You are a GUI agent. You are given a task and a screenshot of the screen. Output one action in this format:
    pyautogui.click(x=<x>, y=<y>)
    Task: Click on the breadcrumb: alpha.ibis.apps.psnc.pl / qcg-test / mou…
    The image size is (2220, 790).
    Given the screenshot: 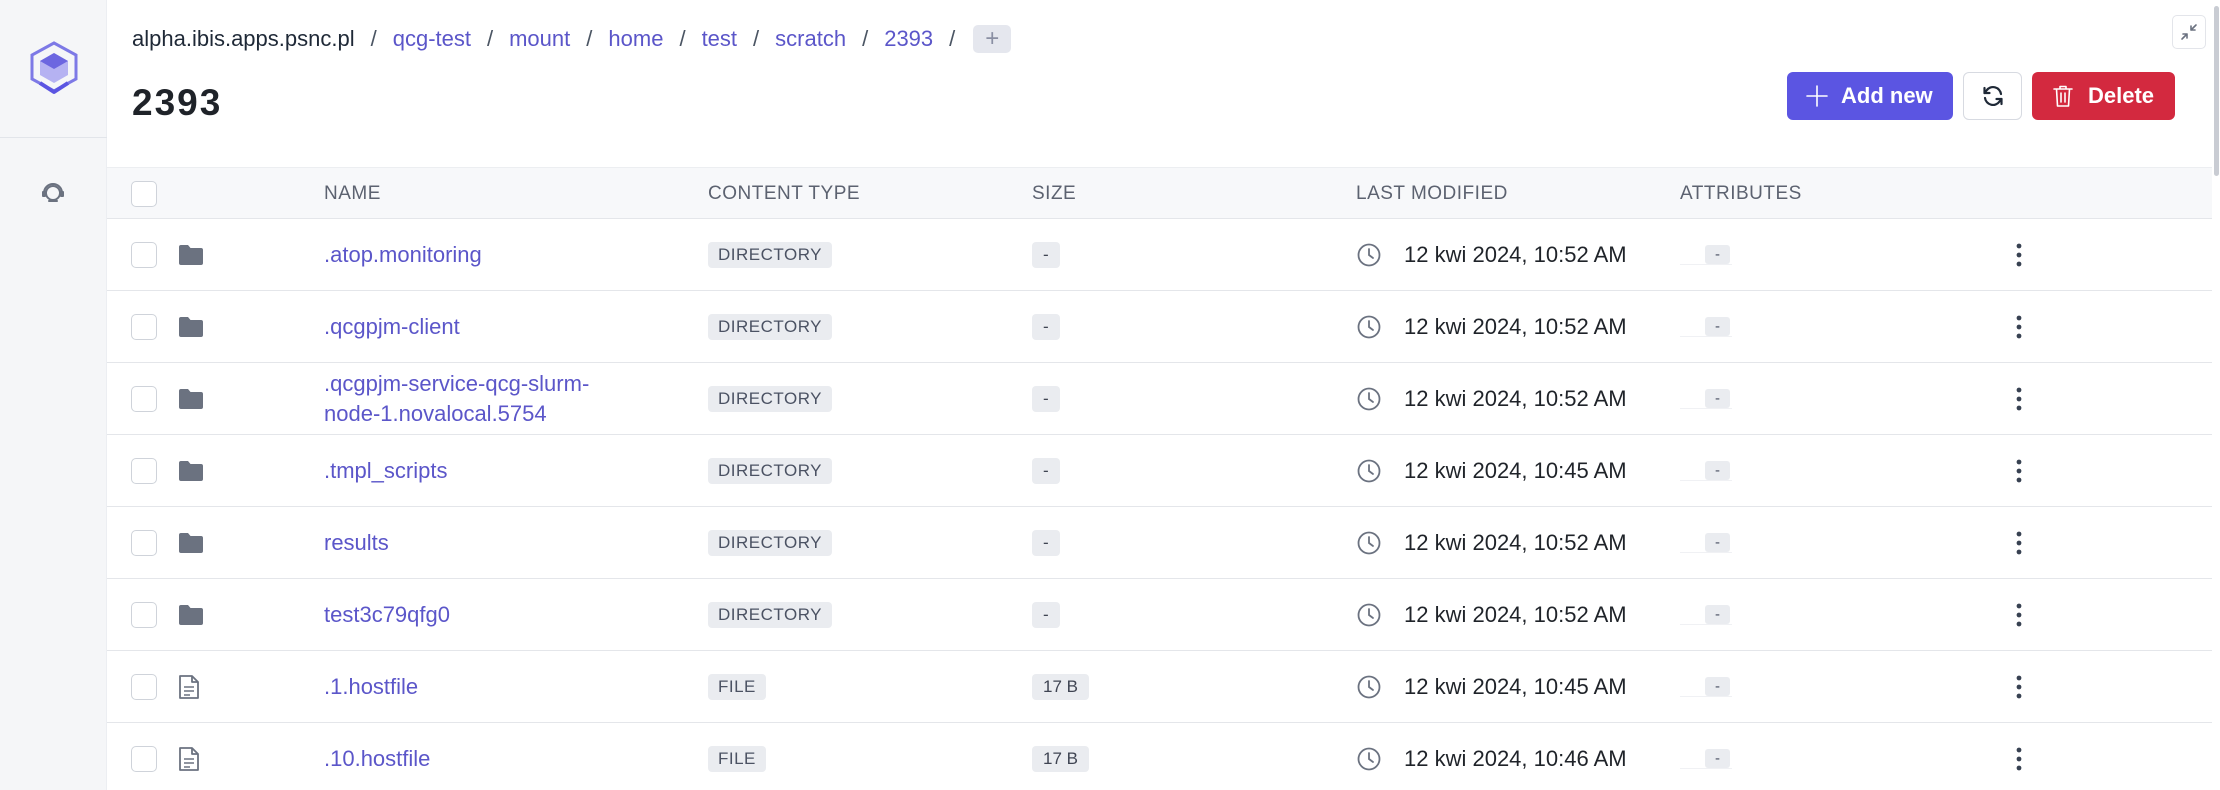 What is the action you would take?
    pyautogui.click(x=572, y=39)
    